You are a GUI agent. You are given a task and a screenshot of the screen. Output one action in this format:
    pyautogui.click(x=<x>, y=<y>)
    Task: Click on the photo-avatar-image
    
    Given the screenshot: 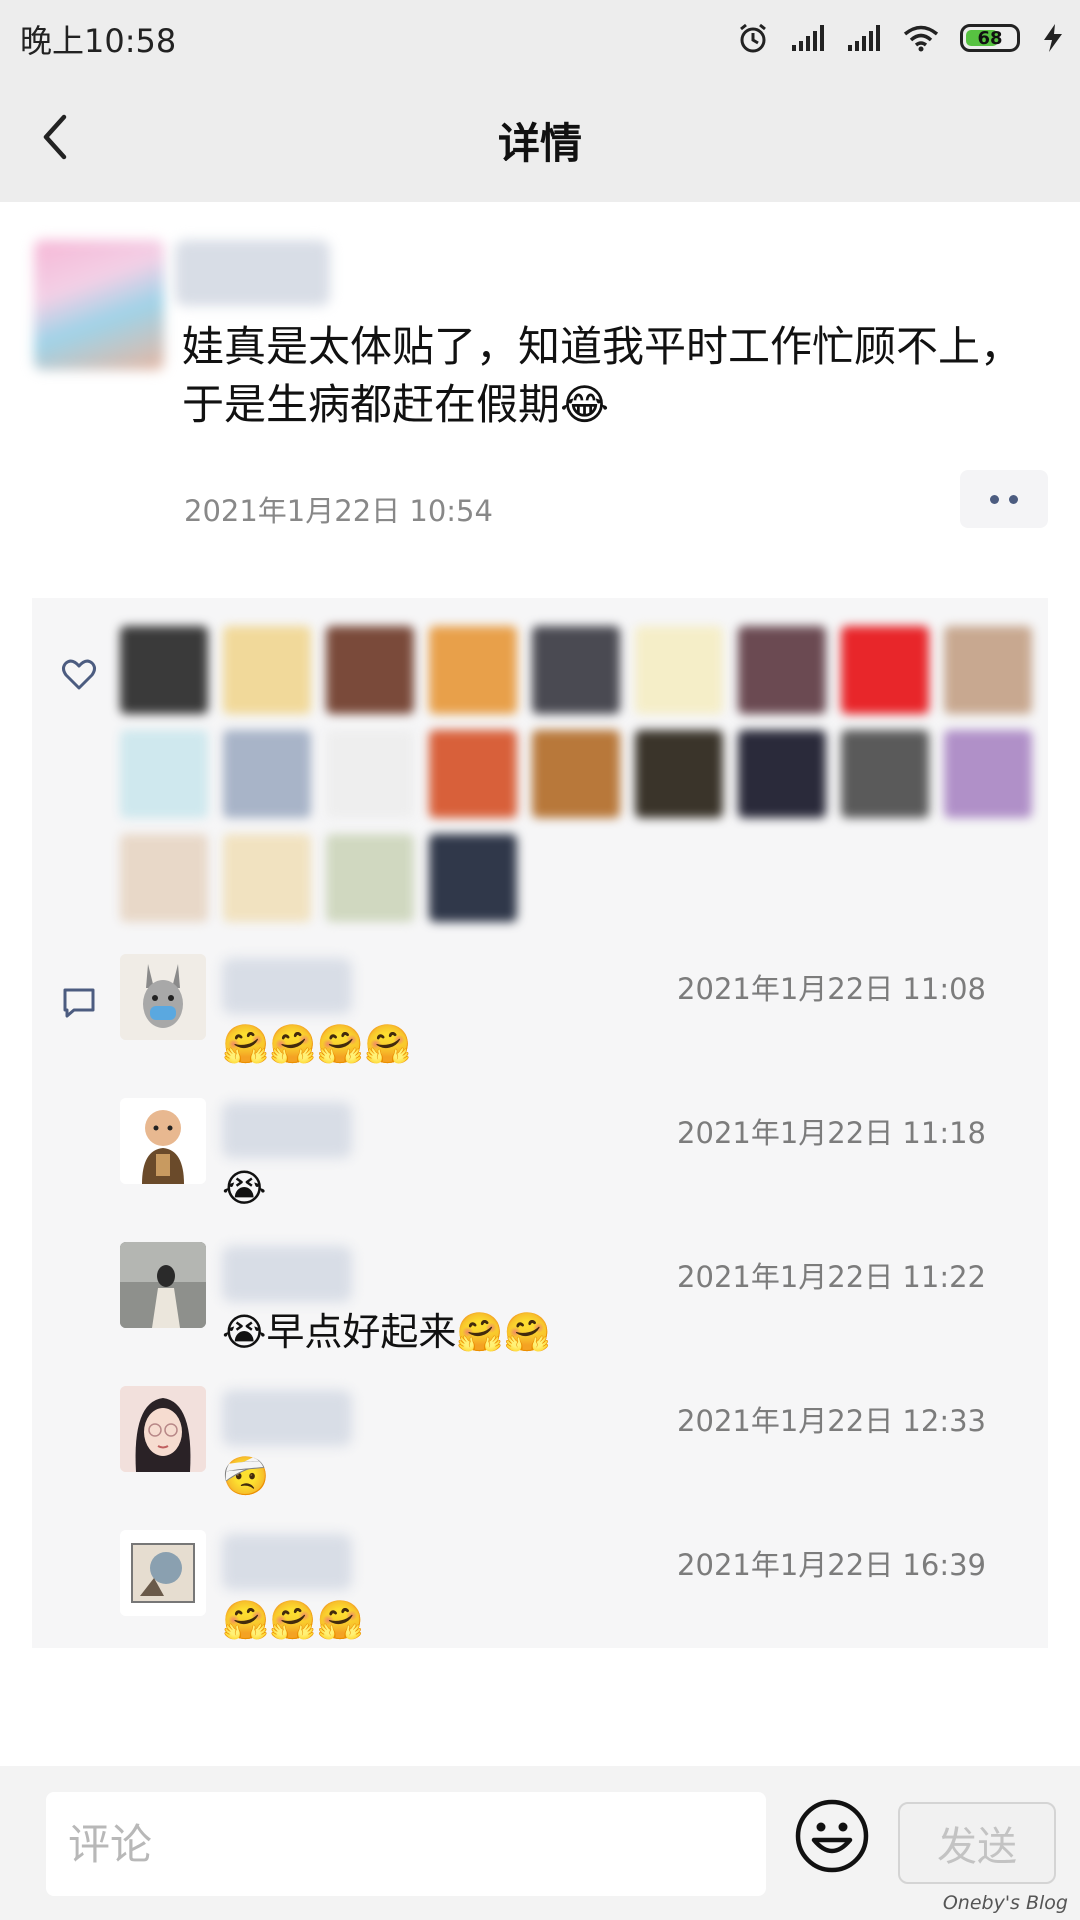 What is the action you would take?
    pyautogui.click(x=163, y=1285)
    